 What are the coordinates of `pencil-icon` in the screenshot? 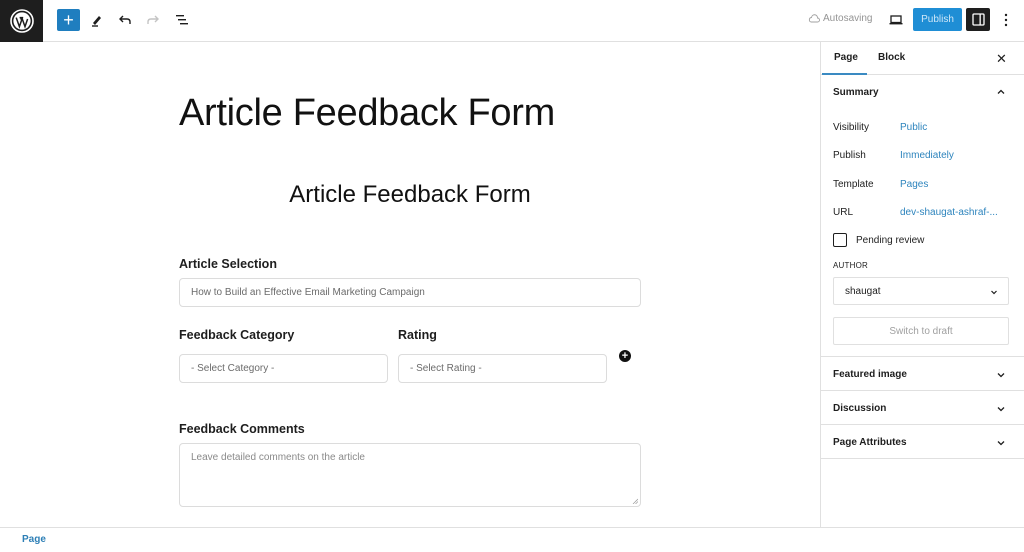 It's located at (96, 21).